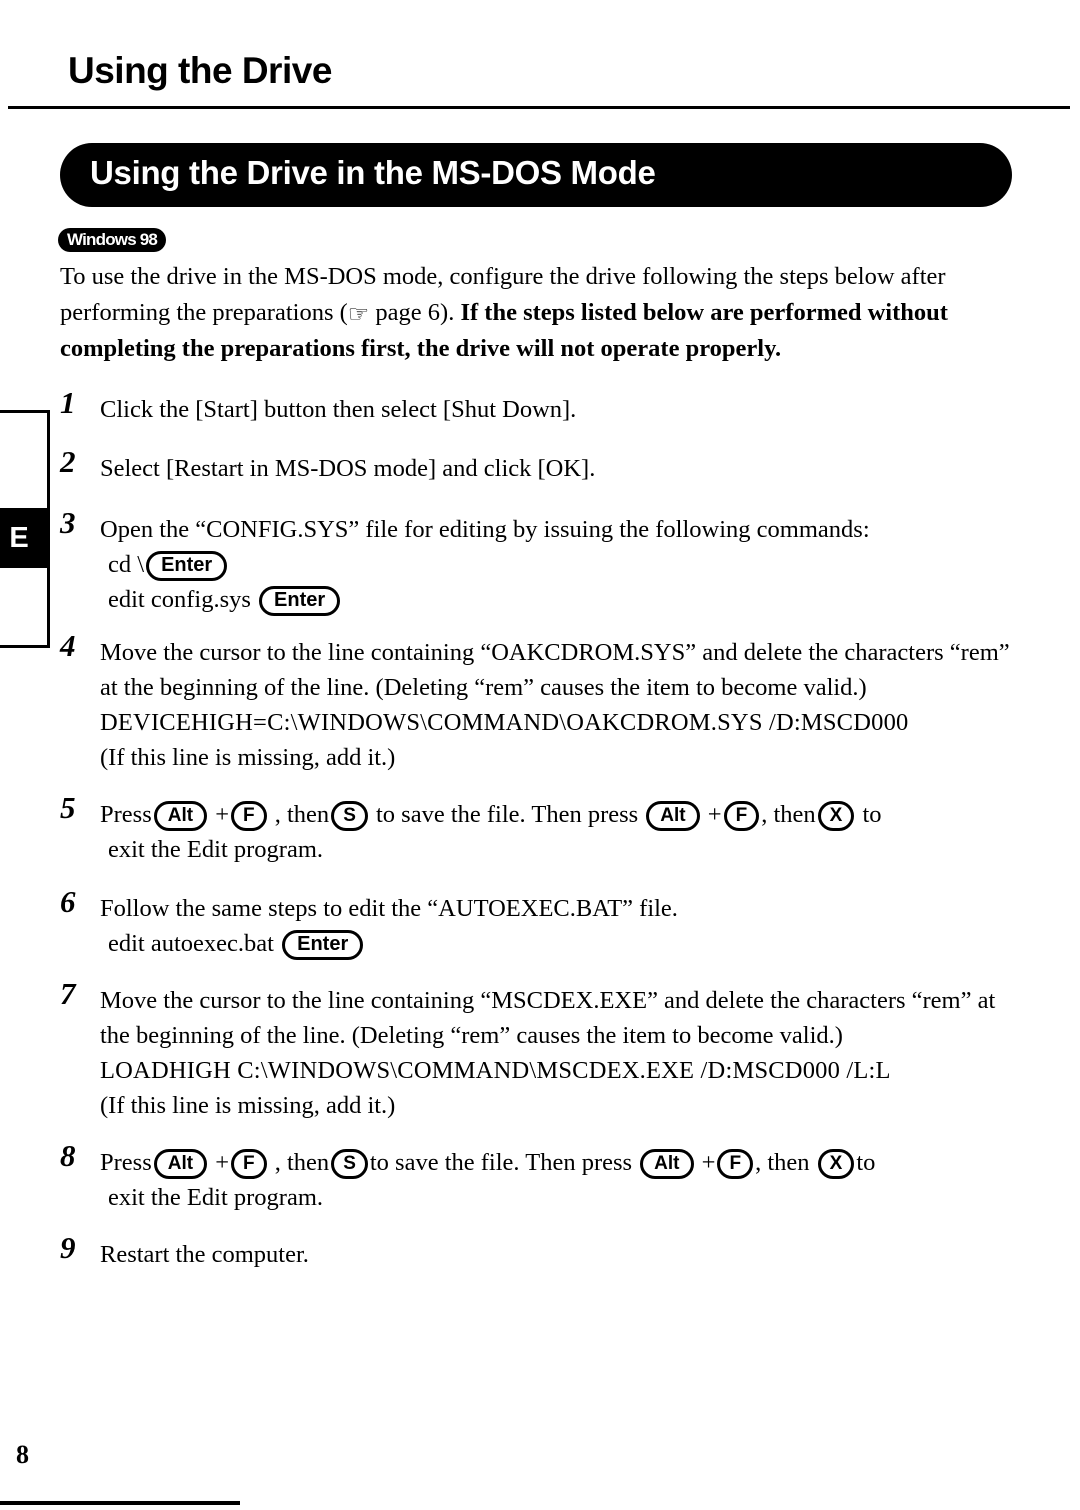 This screenshot has width=1080, height=1510. I want to click on step-number: 3, so click(68, 522).